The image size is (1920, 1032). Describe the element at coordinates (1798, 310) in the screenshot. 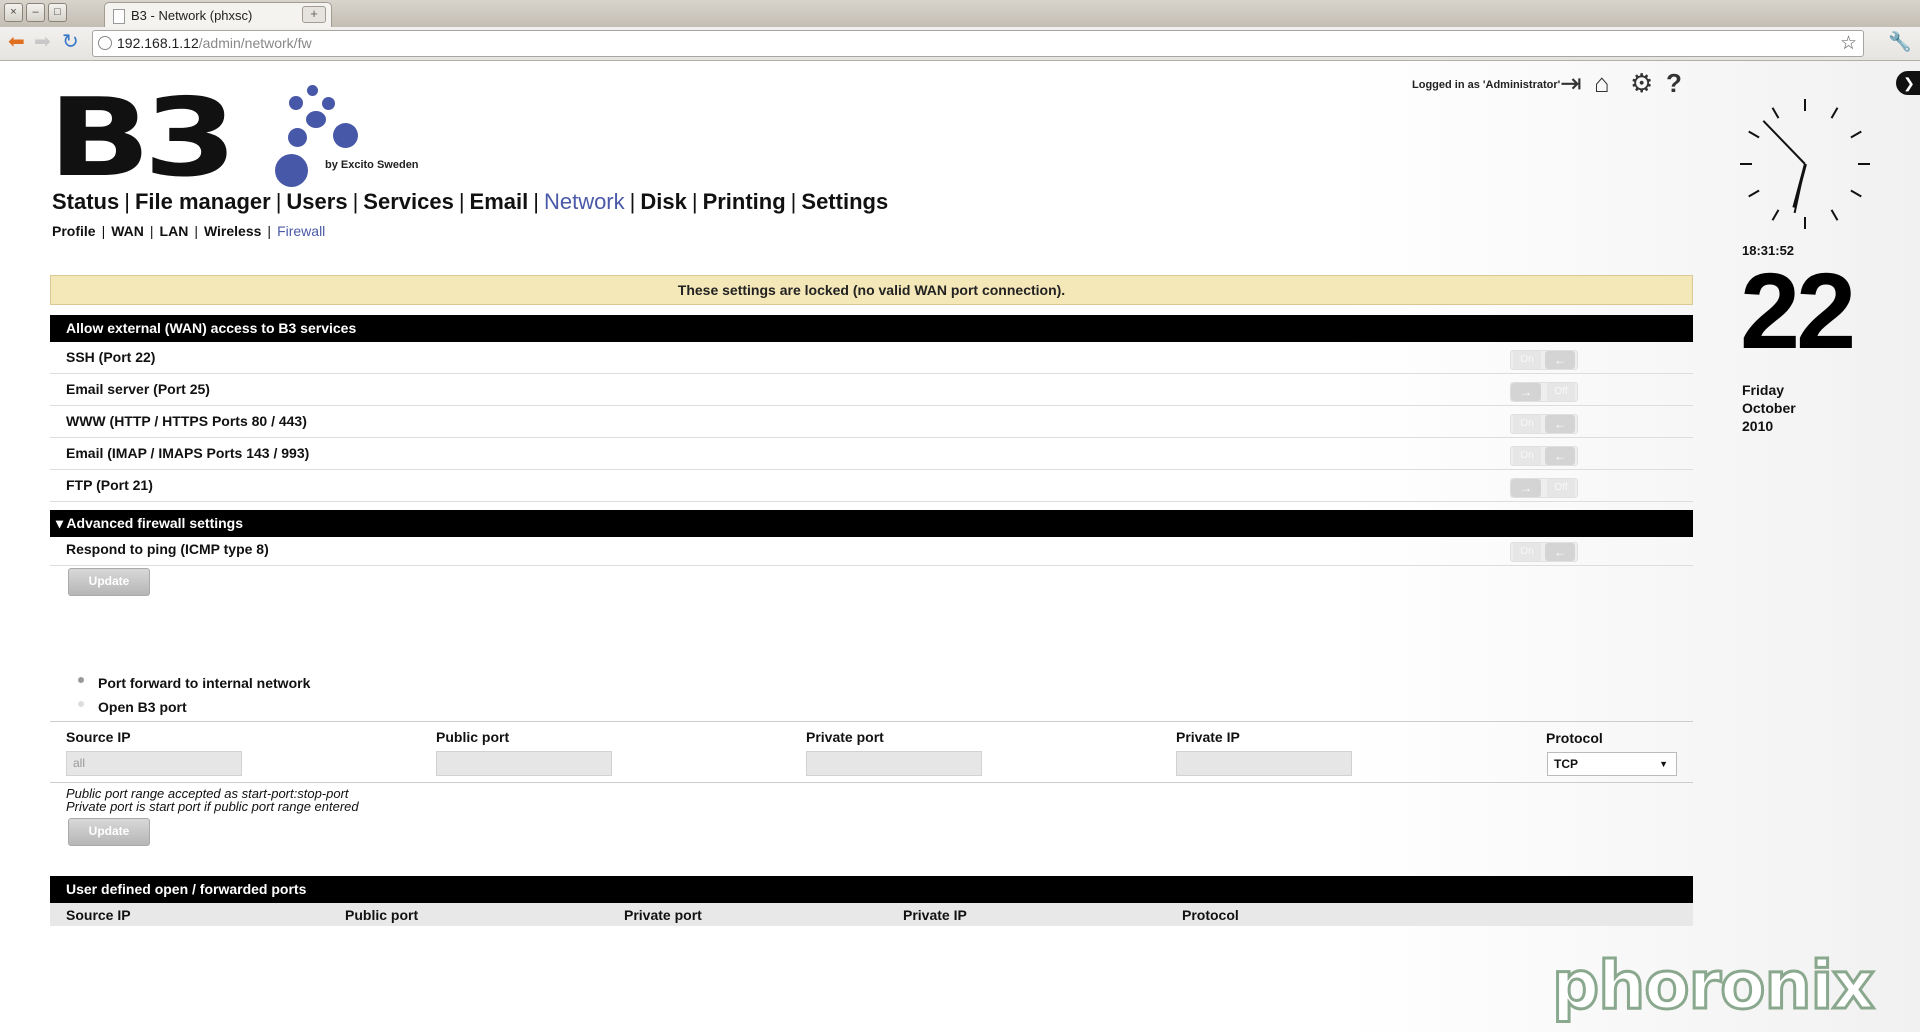

I see `clock-day: 22` at that location.